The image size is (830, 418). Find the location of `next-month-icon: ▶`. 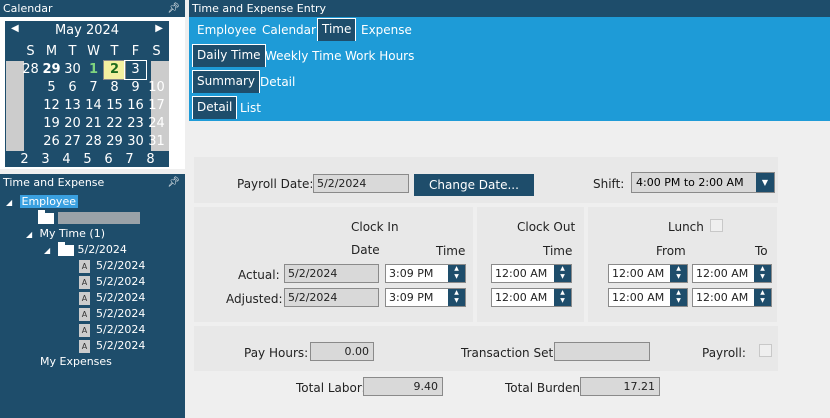

next-month-icon: ▶ is located at coordinates (159, 28).